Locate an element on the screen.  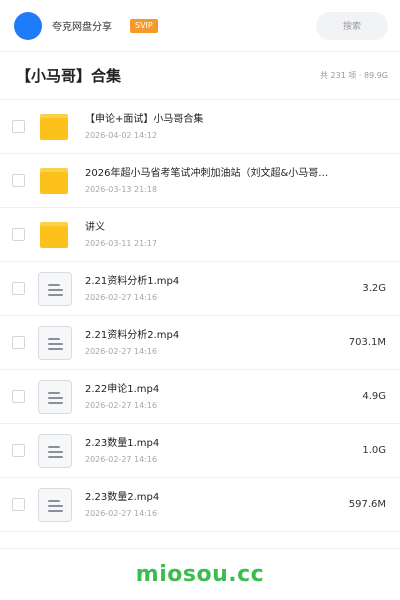
top-bar: 夸克网盘分享 SVIP 搜索 is located at coordinates (200, 26).